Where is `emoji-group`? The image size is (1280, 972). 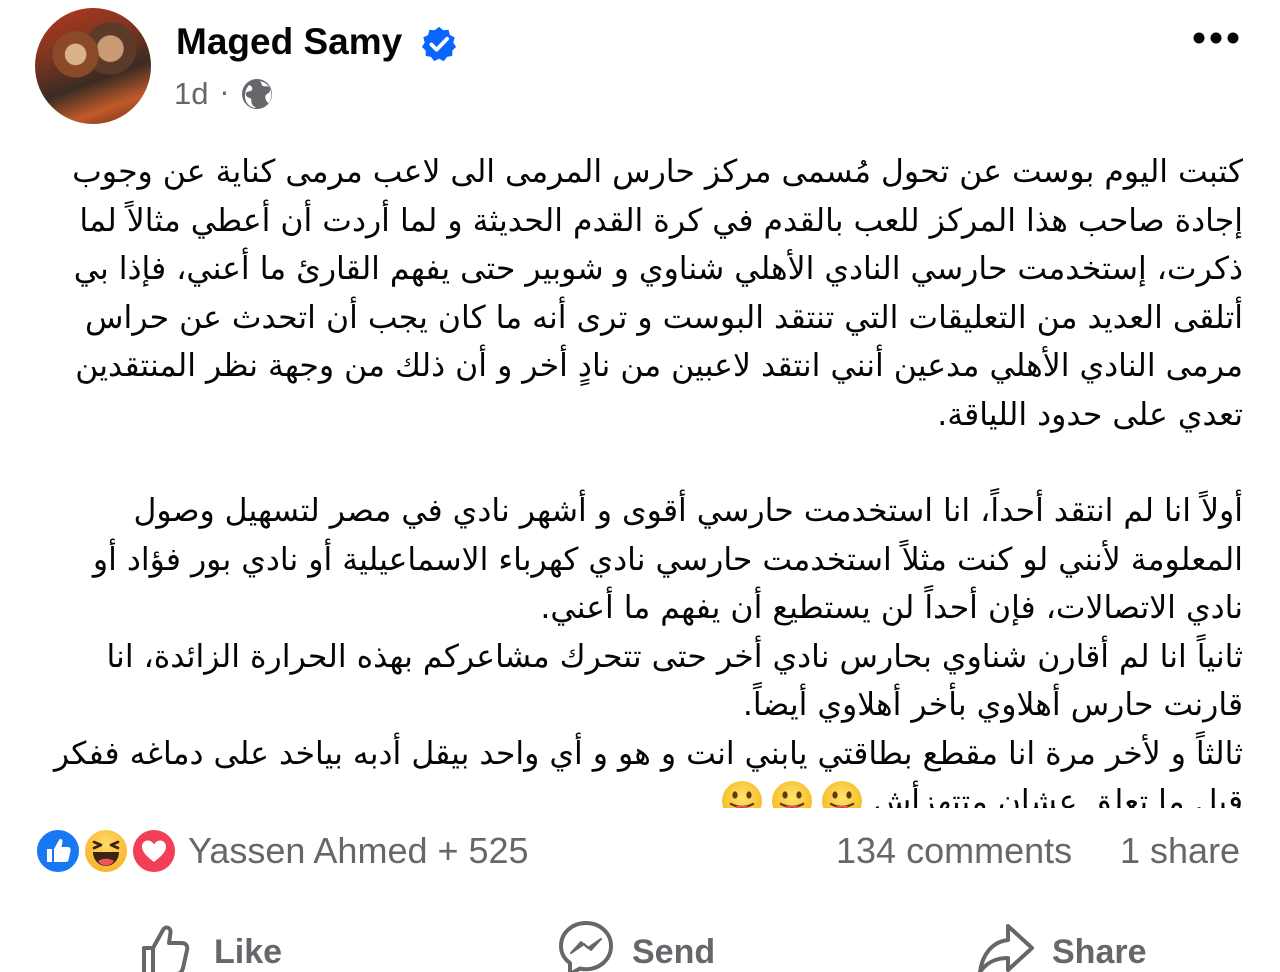
emoji-group is located at coordinates (792, 793).